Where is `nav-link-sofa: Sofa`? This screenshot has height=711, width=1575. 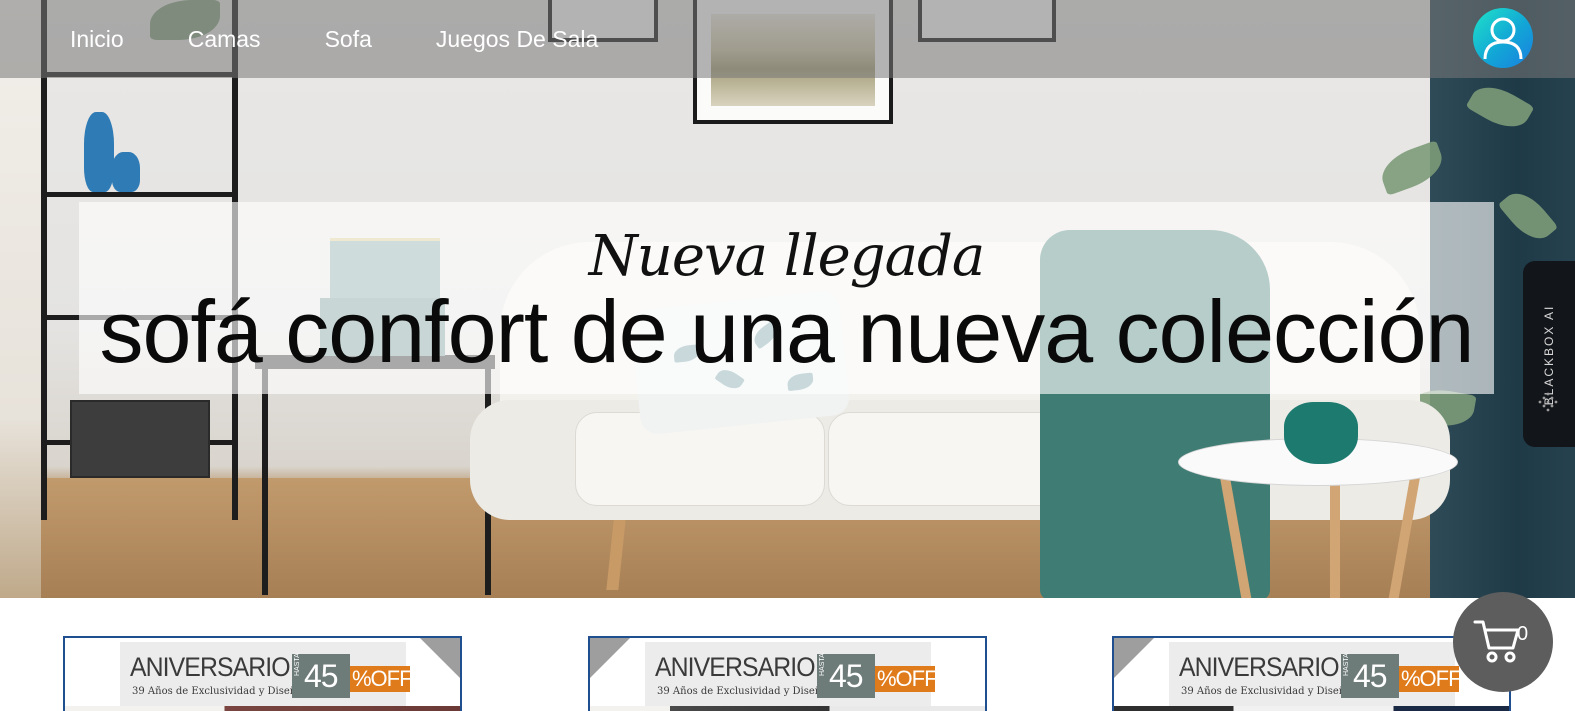 nav-link-sofa: Sofa is located at coordinates (348, 39).